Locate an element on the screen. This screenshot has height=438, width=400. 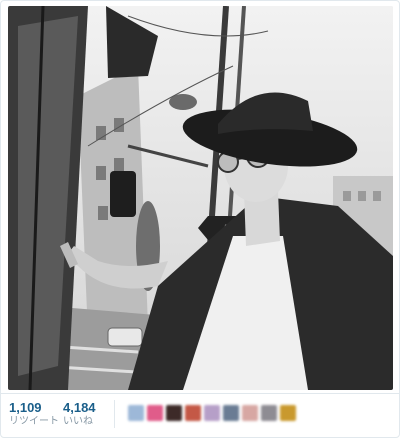
stats-divider is located at coordinates (114, 414).